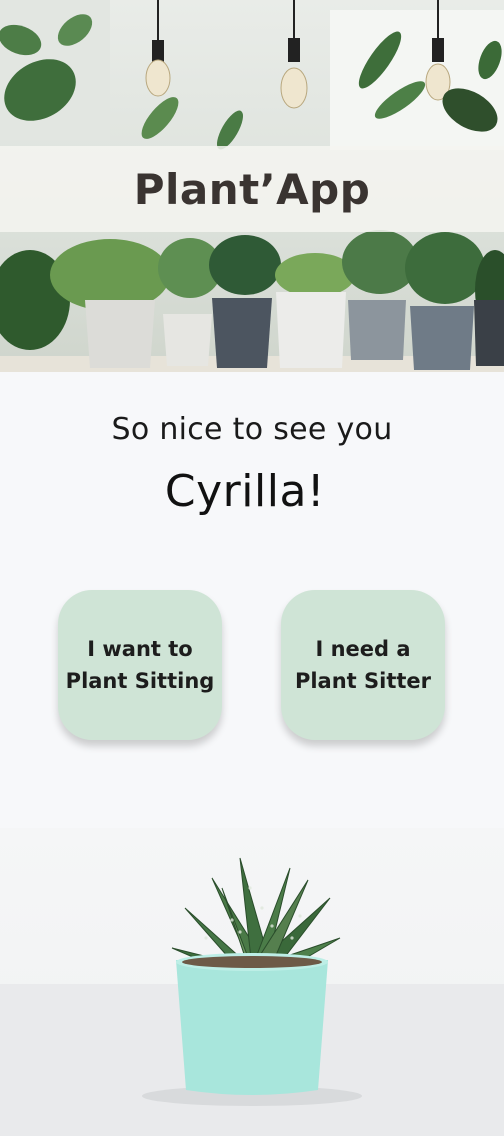 This screenshot has width=504, height=1136. What do you see at coordinates (140, 665) in the screenshot?
I see `plant-sitting-button: I want to Plant Sitting` at bounding box center [140, 665].